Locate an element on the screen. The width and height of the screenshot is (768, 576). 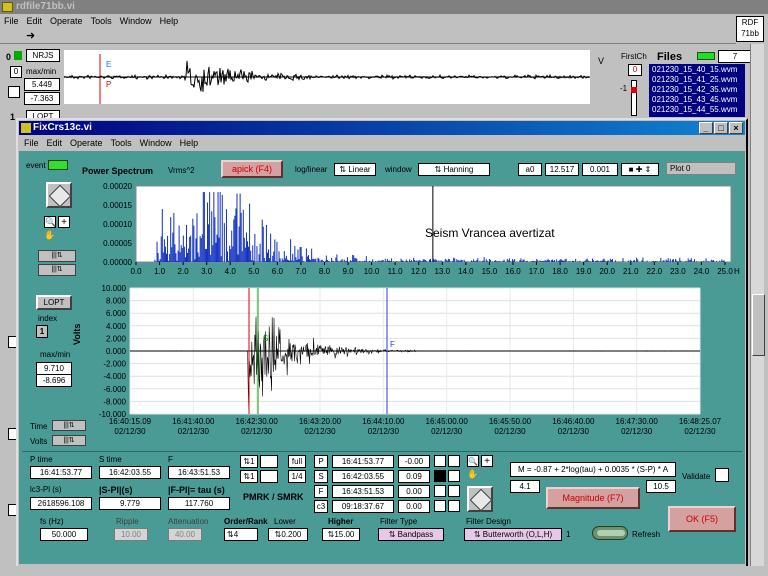
wave-ytick: 0.000 is located at coordinates (116, 351).